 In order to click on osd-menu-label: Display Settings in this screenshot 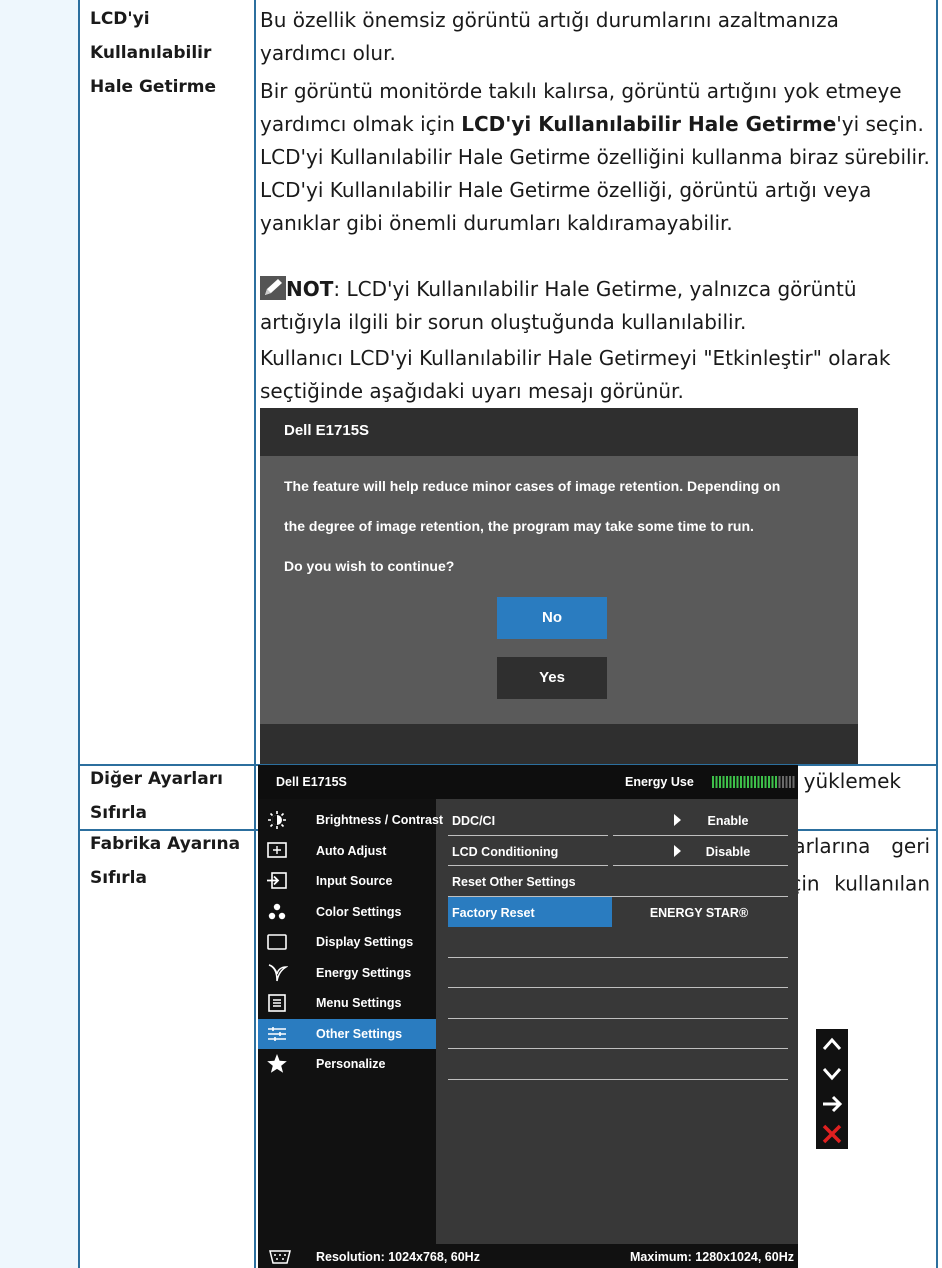, I will do `click(365, 942)`.